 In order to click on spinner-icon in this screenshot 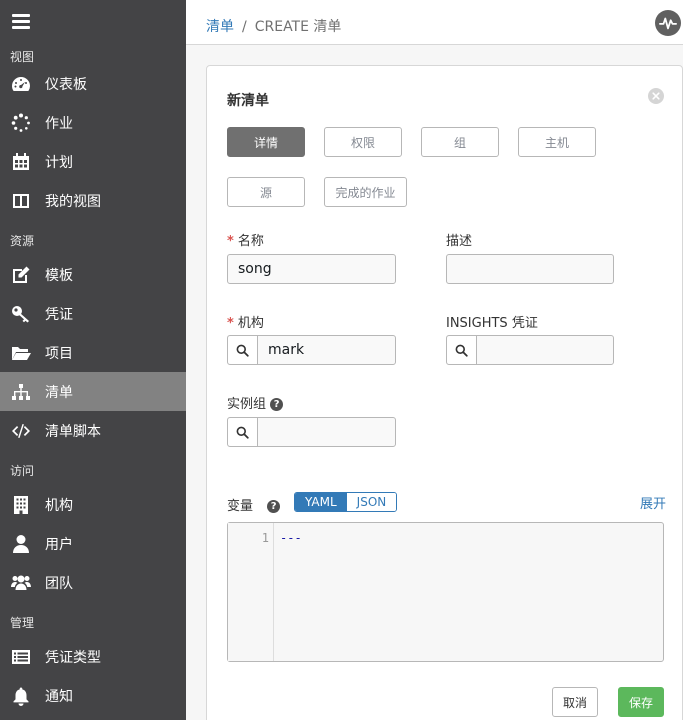, I will do `click(21, 123)`.